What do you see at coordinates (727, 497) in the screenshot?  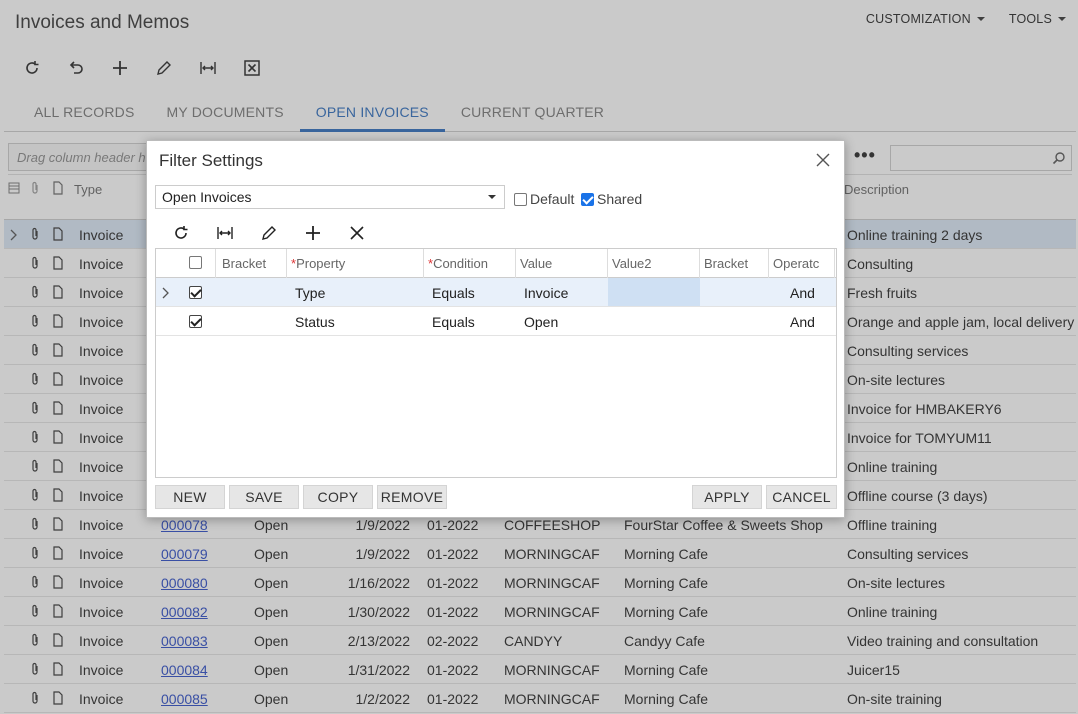 I see `apply-button: APPLY` at bounding box center [727, 497].